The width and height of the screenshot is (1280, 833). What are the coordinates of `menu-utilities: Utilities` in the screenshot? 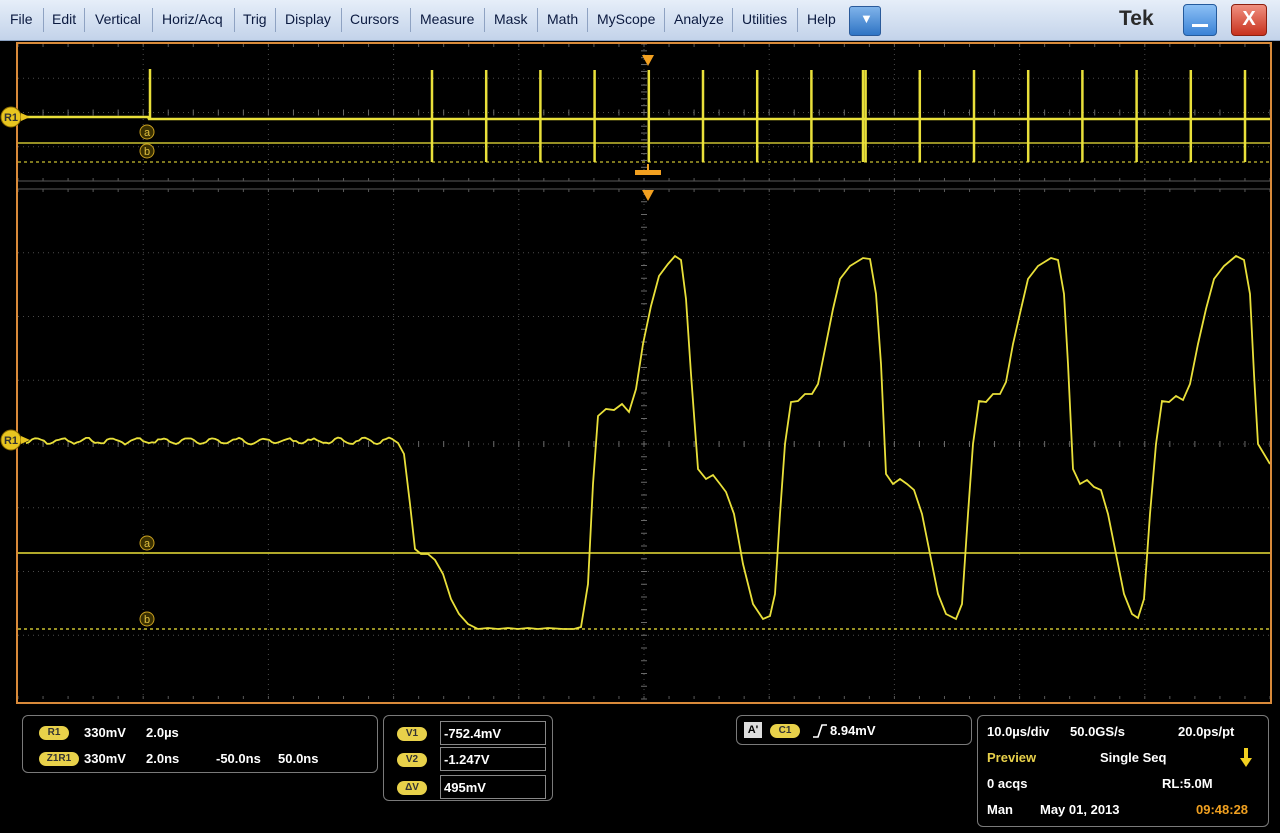 It's located at (764, 19).